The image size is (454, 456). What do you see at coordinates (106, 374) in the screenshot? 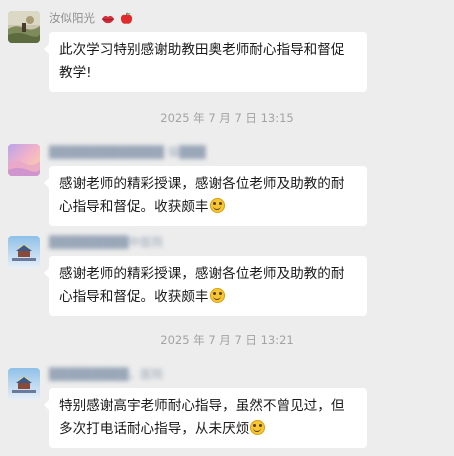
I see `sender-name: █████████，医院` at bounding box center [106, 374].